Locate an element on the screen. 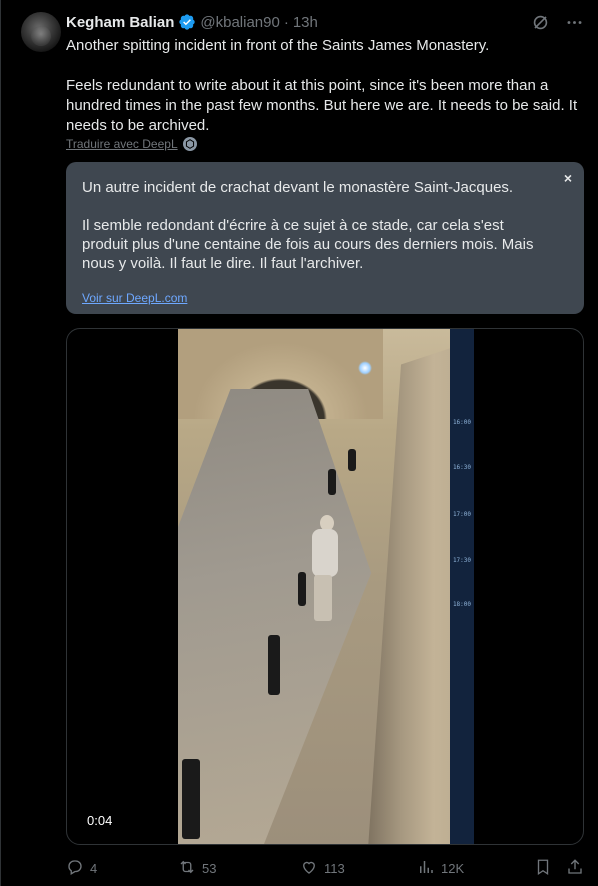 The width and height of the screenshot is (598, 886). reply-button: 4 is located at coordinates (81, 868).